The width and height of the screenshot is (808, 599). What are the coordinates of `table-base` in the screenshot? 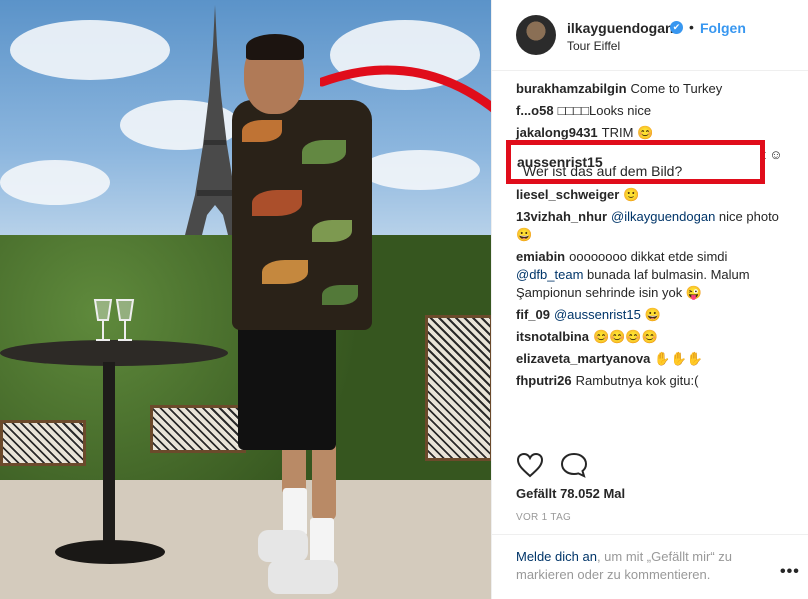 It's located at (110, 552).